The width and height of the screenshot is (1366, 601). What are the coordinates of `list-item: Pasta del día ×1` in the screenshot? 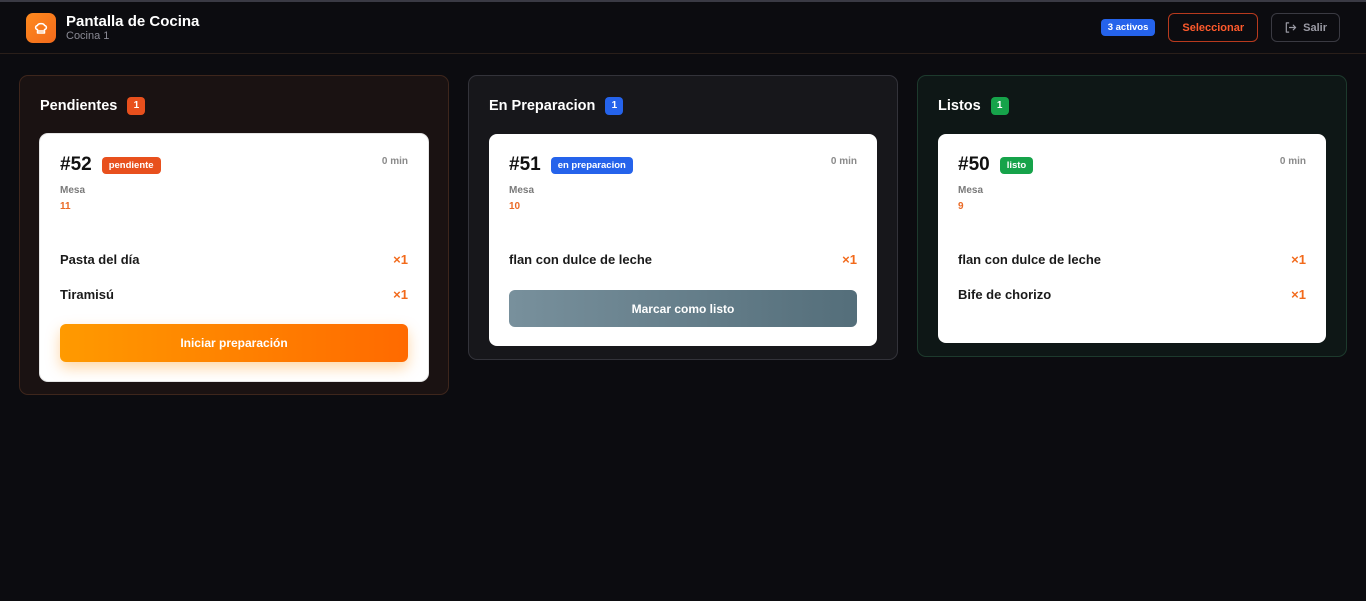 It's located at (234, 259).